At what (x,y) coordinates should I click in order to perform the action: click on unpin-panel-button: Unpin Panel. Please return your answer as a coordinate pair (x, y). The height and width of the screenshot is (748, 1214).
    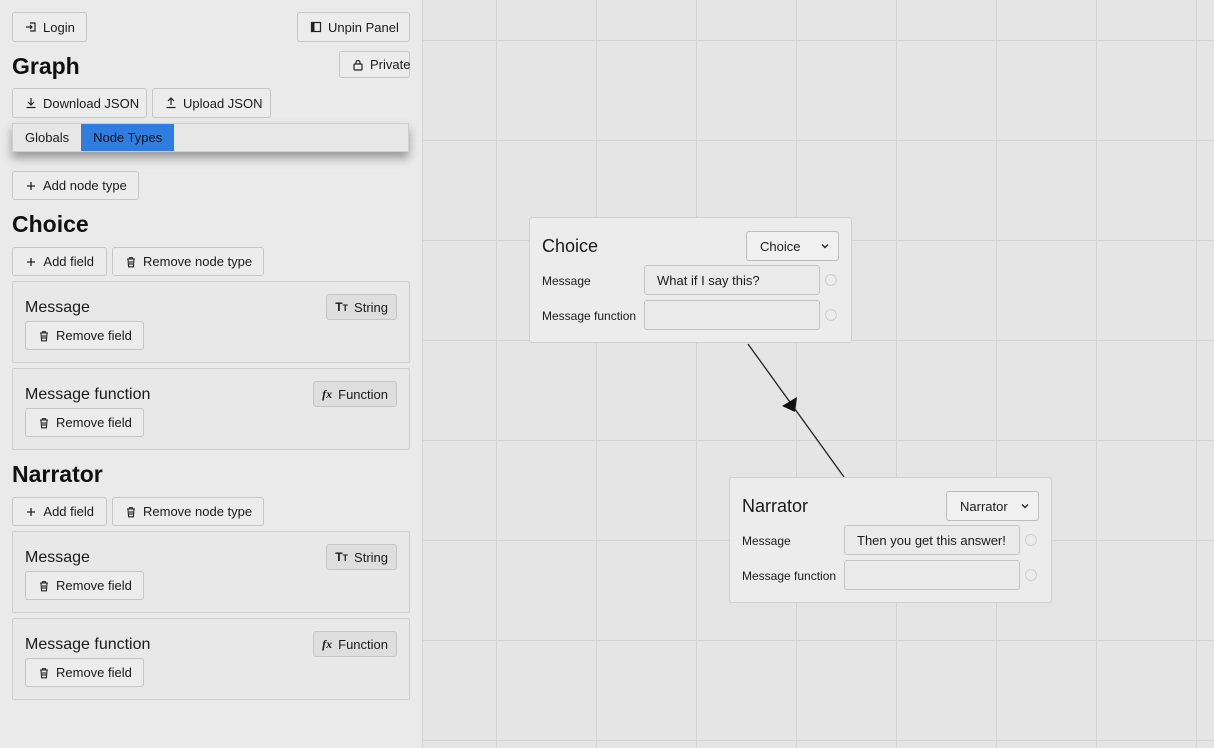
    Looking at the image, I should click on (353, 27).